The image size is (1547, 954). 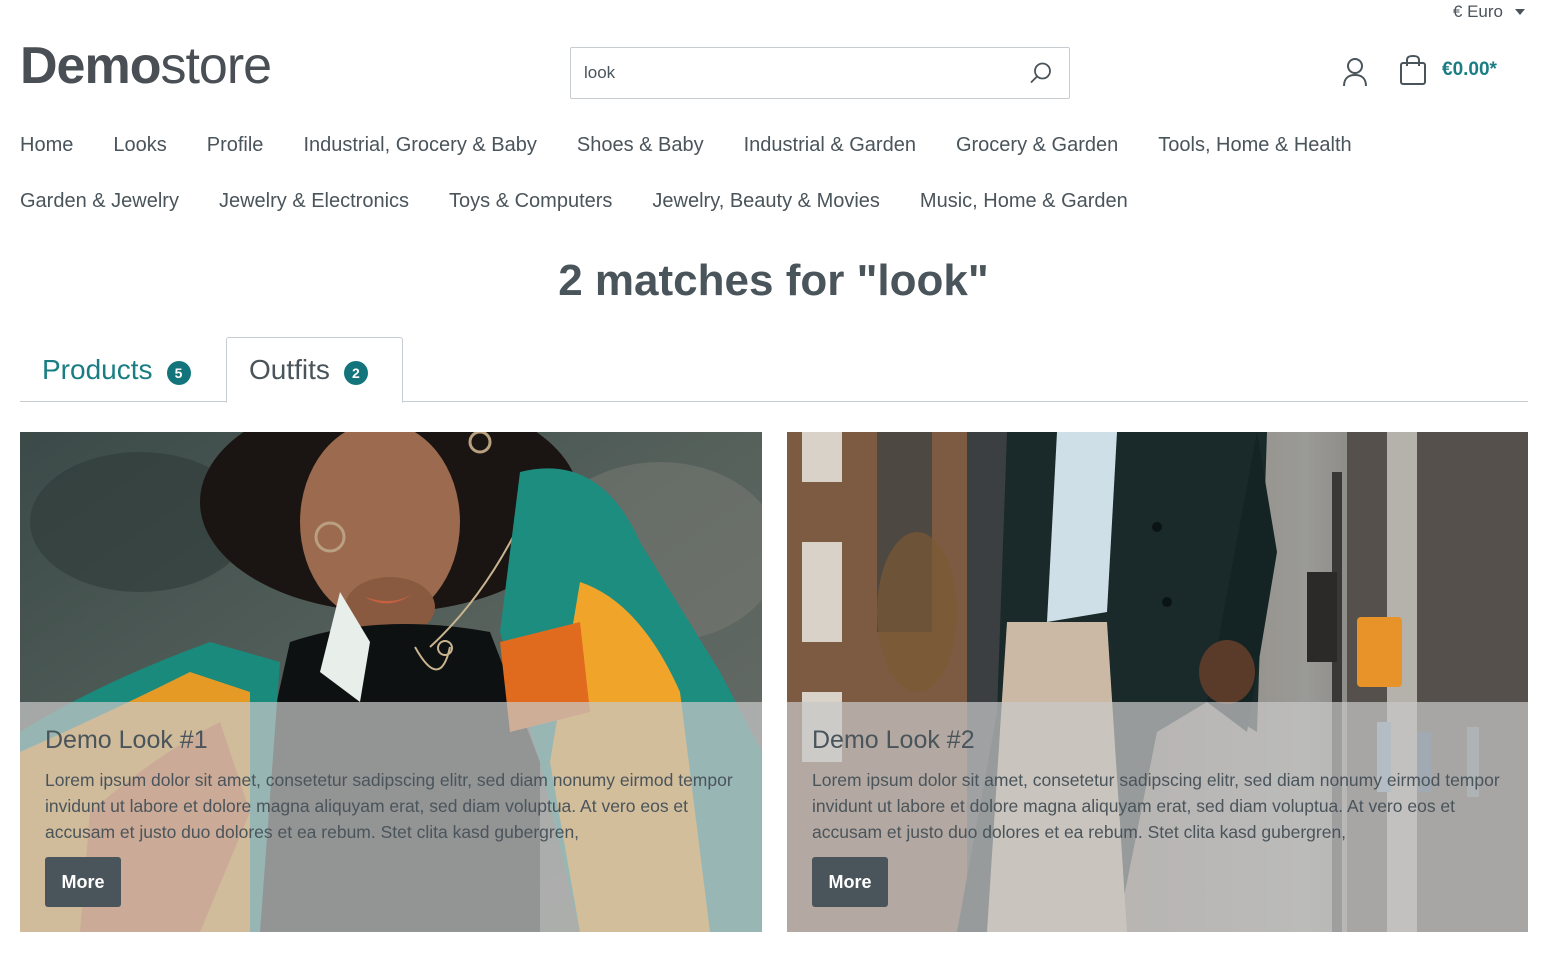 What do you see at coordinates (792, 73) in the screenshot?
I see `search-input` at bounding box center [792, 73].